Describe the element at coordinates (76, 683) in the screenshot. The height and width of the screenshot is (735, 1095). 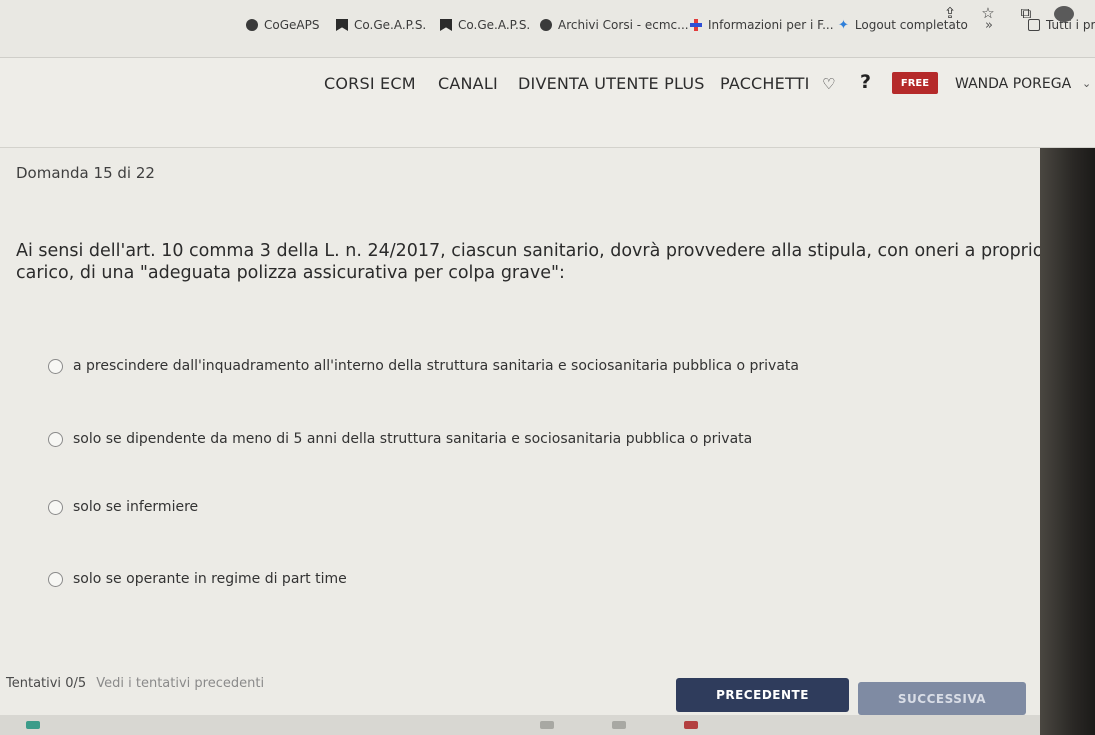
I see `attempts-value: 0/5` at that location.